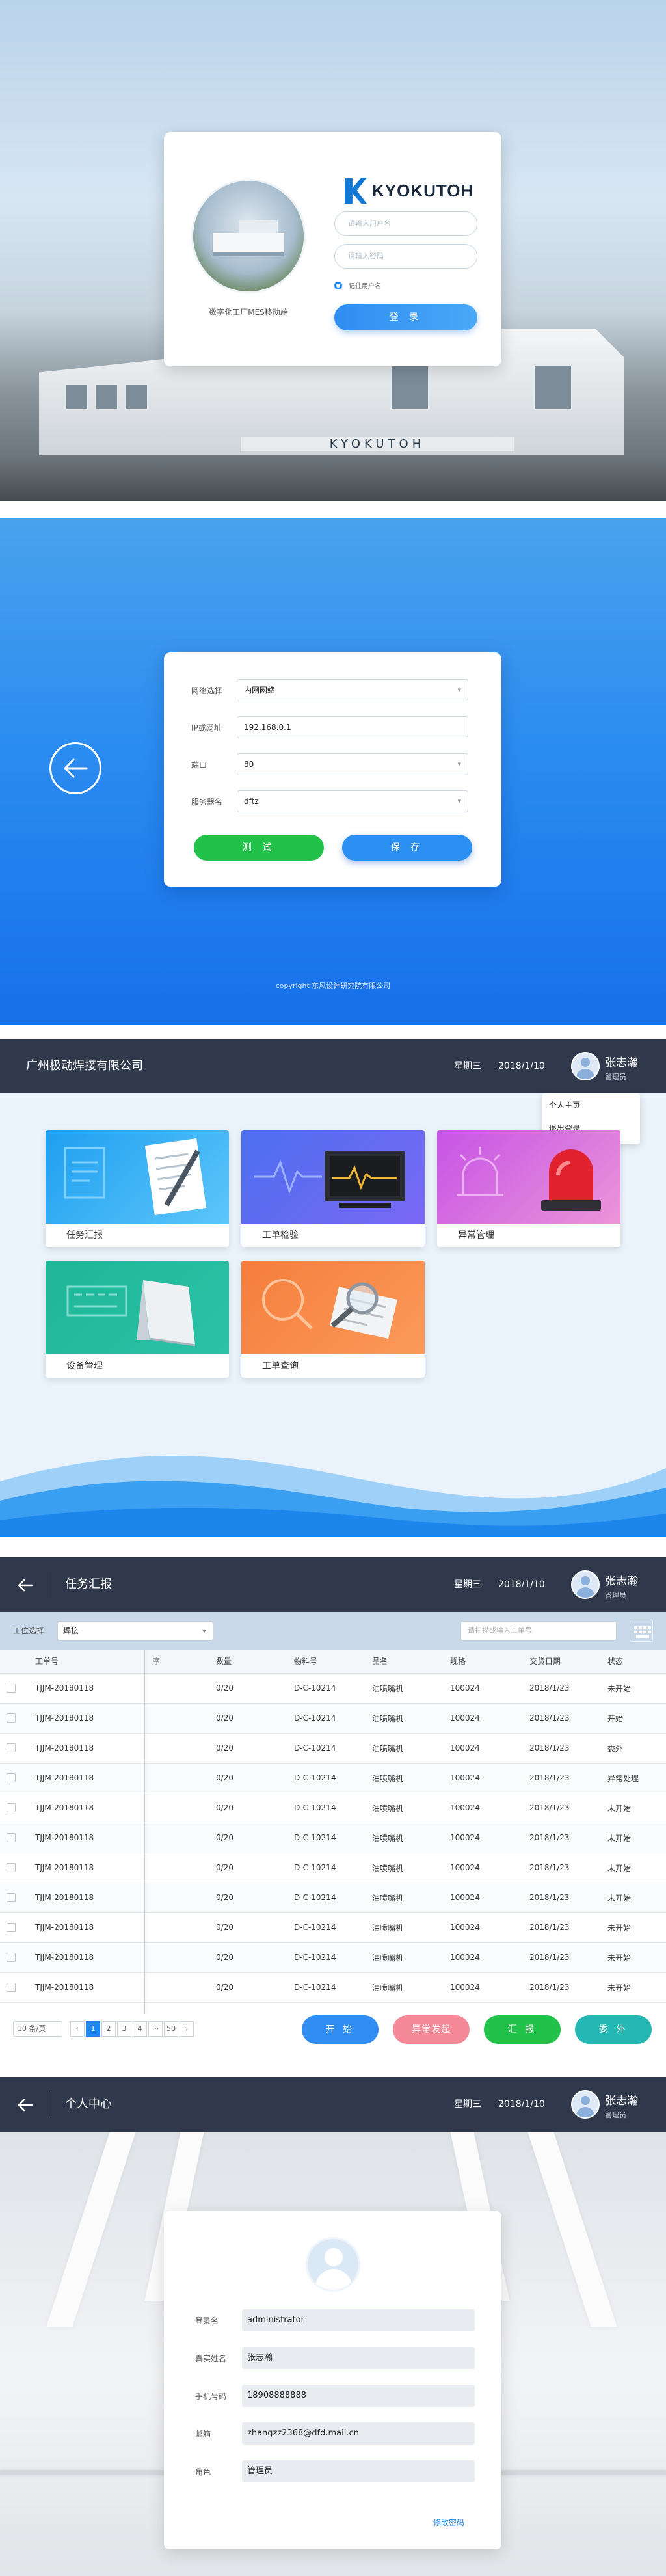 This screenshot has height=2576, width=666. Describe the element at coordinates (248, 236) in the screenshot. I see `factory-photo` at that location.